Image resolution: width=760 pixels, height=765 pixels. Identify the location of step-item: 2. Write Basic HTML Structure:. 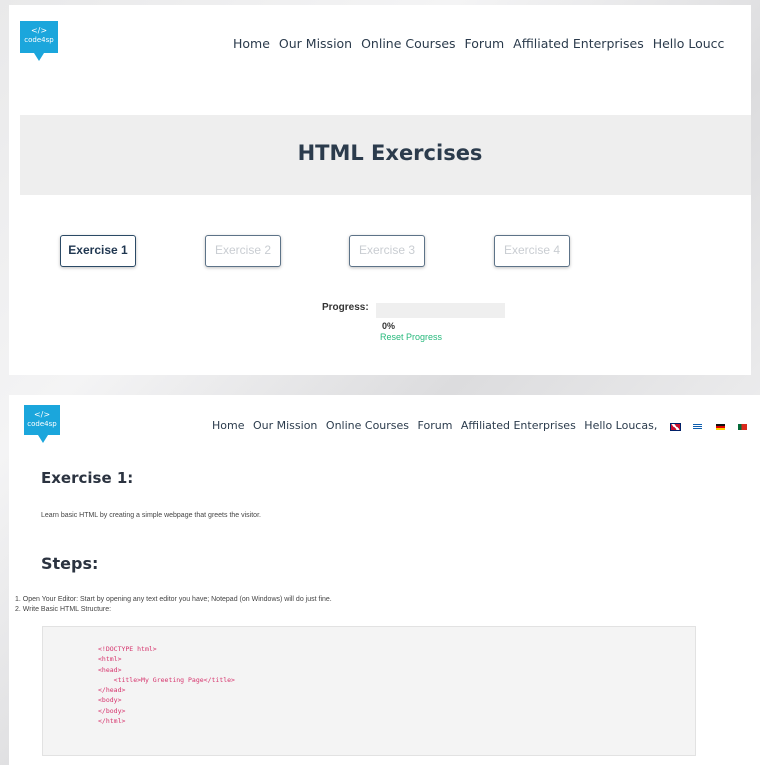
(63, 609).